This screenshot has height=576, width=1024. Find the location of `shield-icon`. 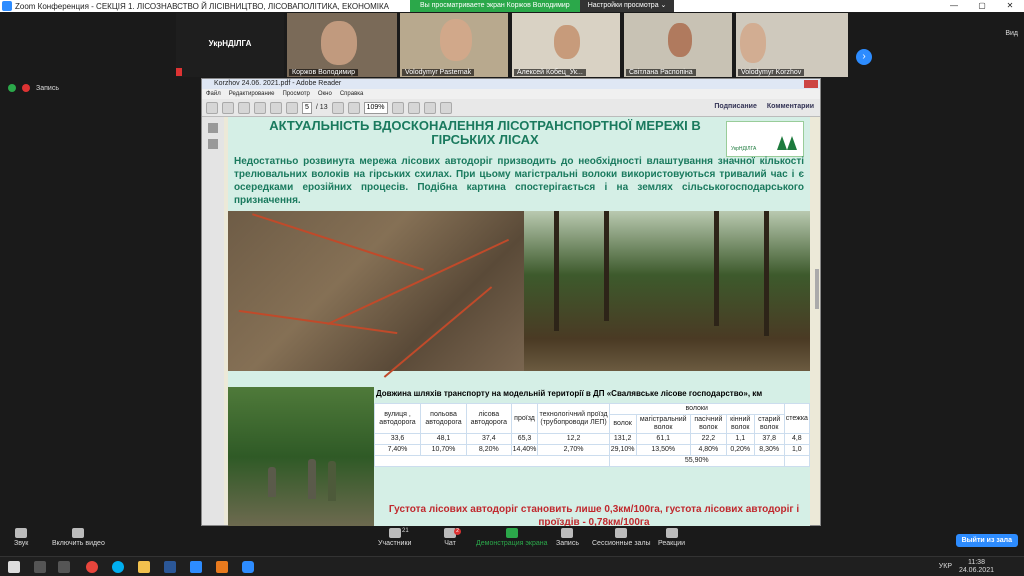

shield-icon is located at coordinates (12, 88).